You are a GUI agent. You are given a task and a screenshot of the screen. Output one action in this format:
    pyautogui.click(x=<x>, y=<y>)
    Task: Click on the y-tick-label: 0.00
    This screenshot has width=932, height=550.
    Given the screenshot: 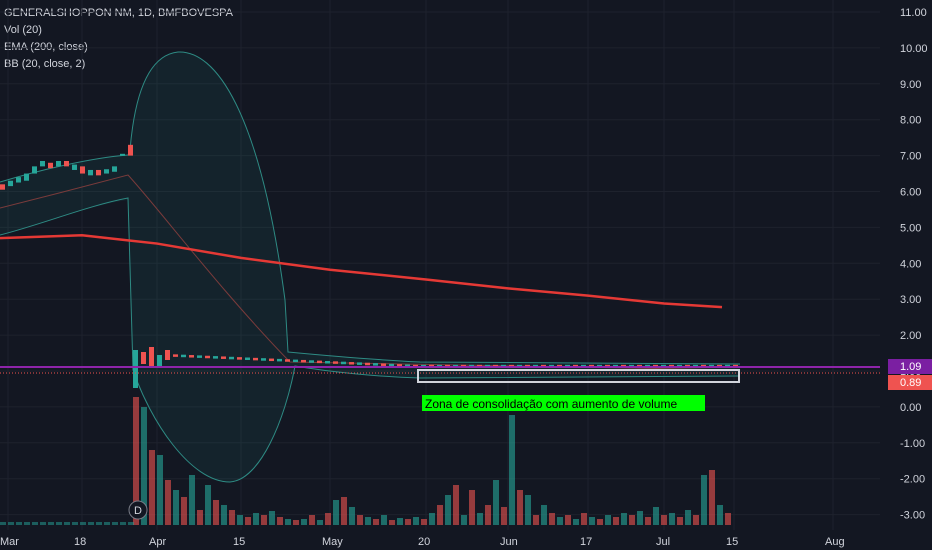 What is the action you would take?
    pyautogui.click(x=910, y=408)
    